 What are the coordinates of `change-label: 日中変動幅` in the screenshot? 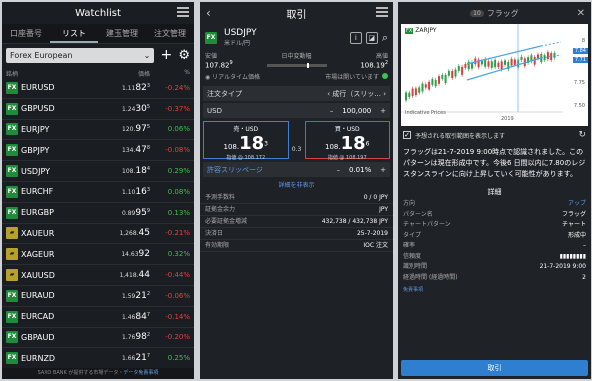 It's located at (296, 56).